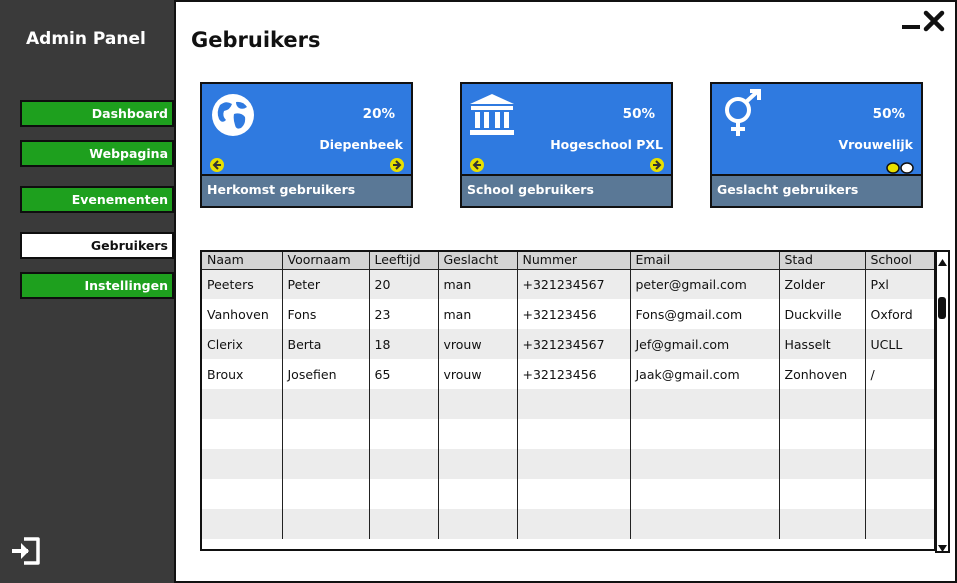 The width and height of the screenshot is (957, 583). Describe the element at coordinates (566, 190) in the screenshot. I see `card-footer: School gebruikers` at that location.